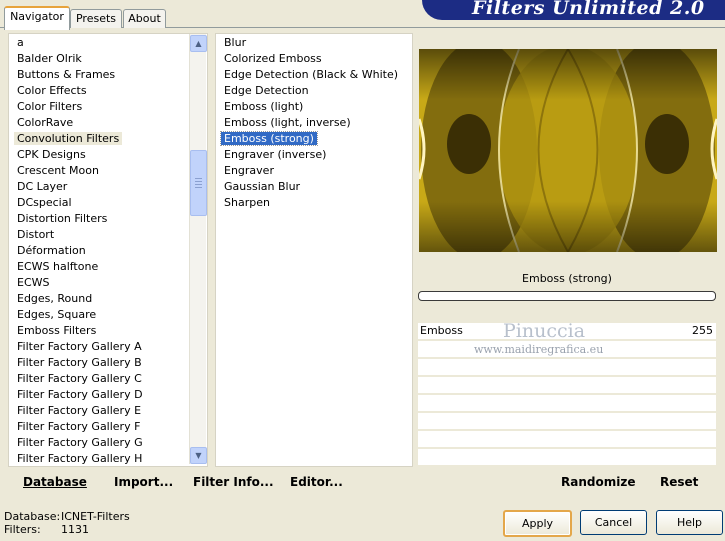 The width and height of the screenshot is (725, 541). What do you see at coordinates (51, 154) in the screenshot?
I see `category-list-item-label: CPK Designs` at bounding box center [51, 154].